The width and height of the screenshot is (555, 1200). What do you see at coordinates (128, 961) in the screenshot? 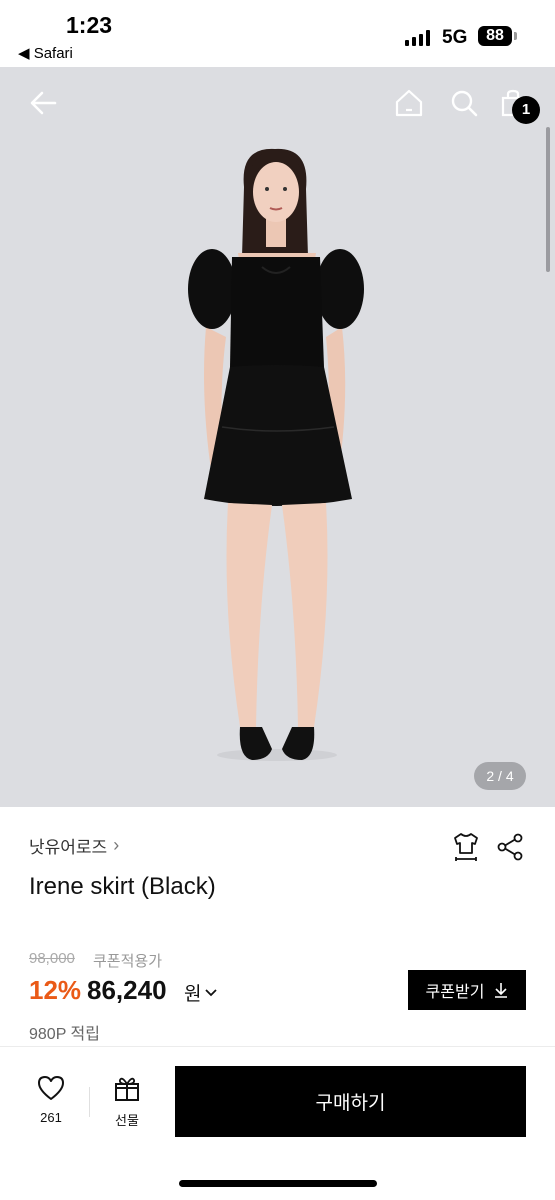
I see `coupon-applied-label: 쿠폰적용가` at bounding box center [128, 961].